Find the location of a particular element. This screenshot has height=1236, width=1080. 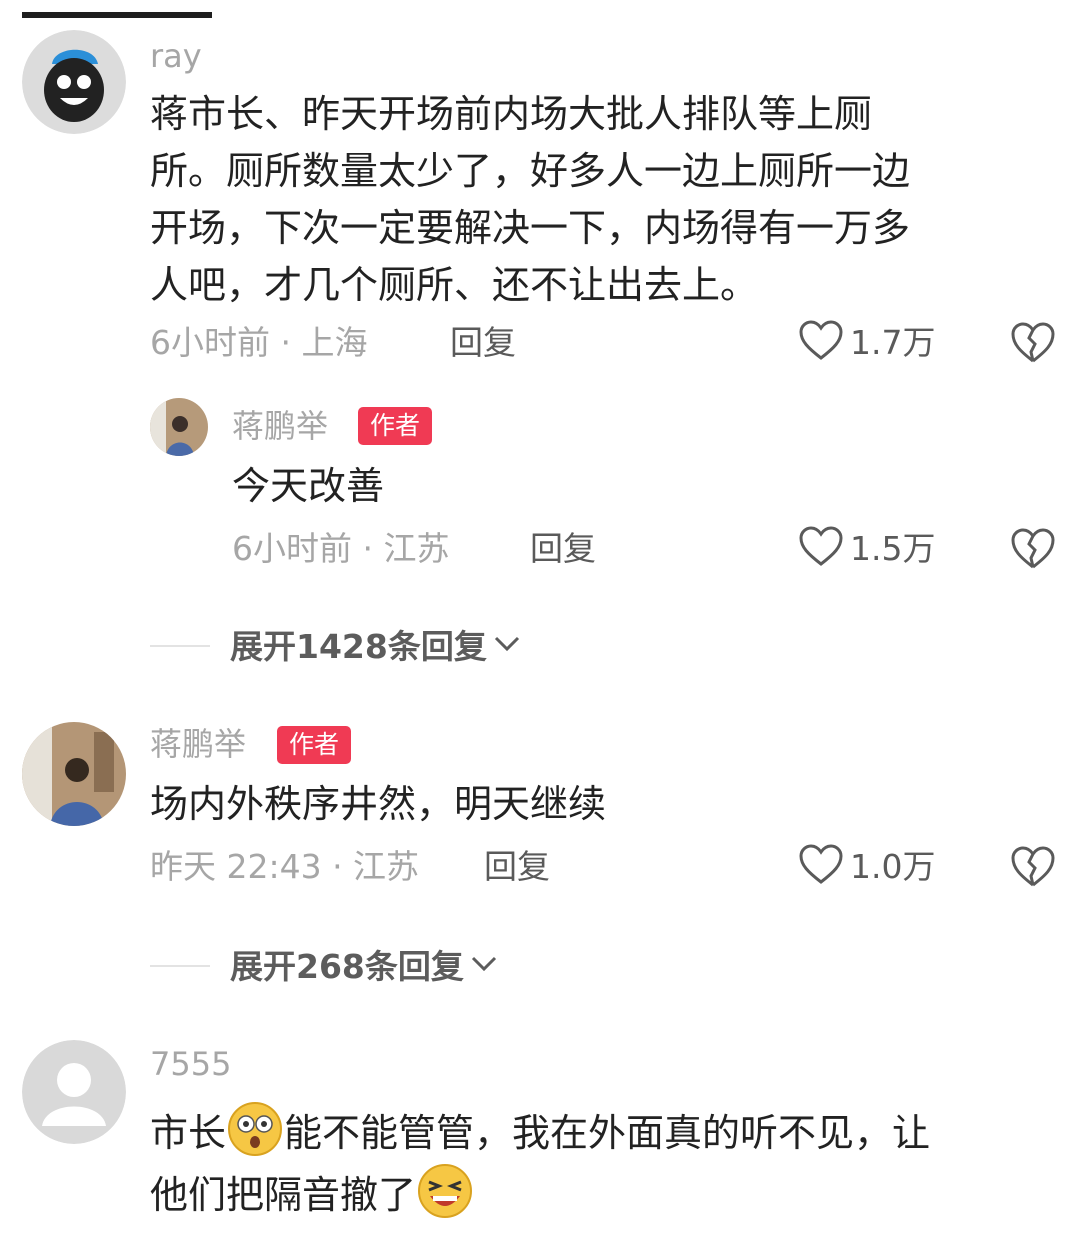

comment-text-line: 所。厕所数量太少了，好多人一边上厕所一边 is located at coordinates (530, 171).